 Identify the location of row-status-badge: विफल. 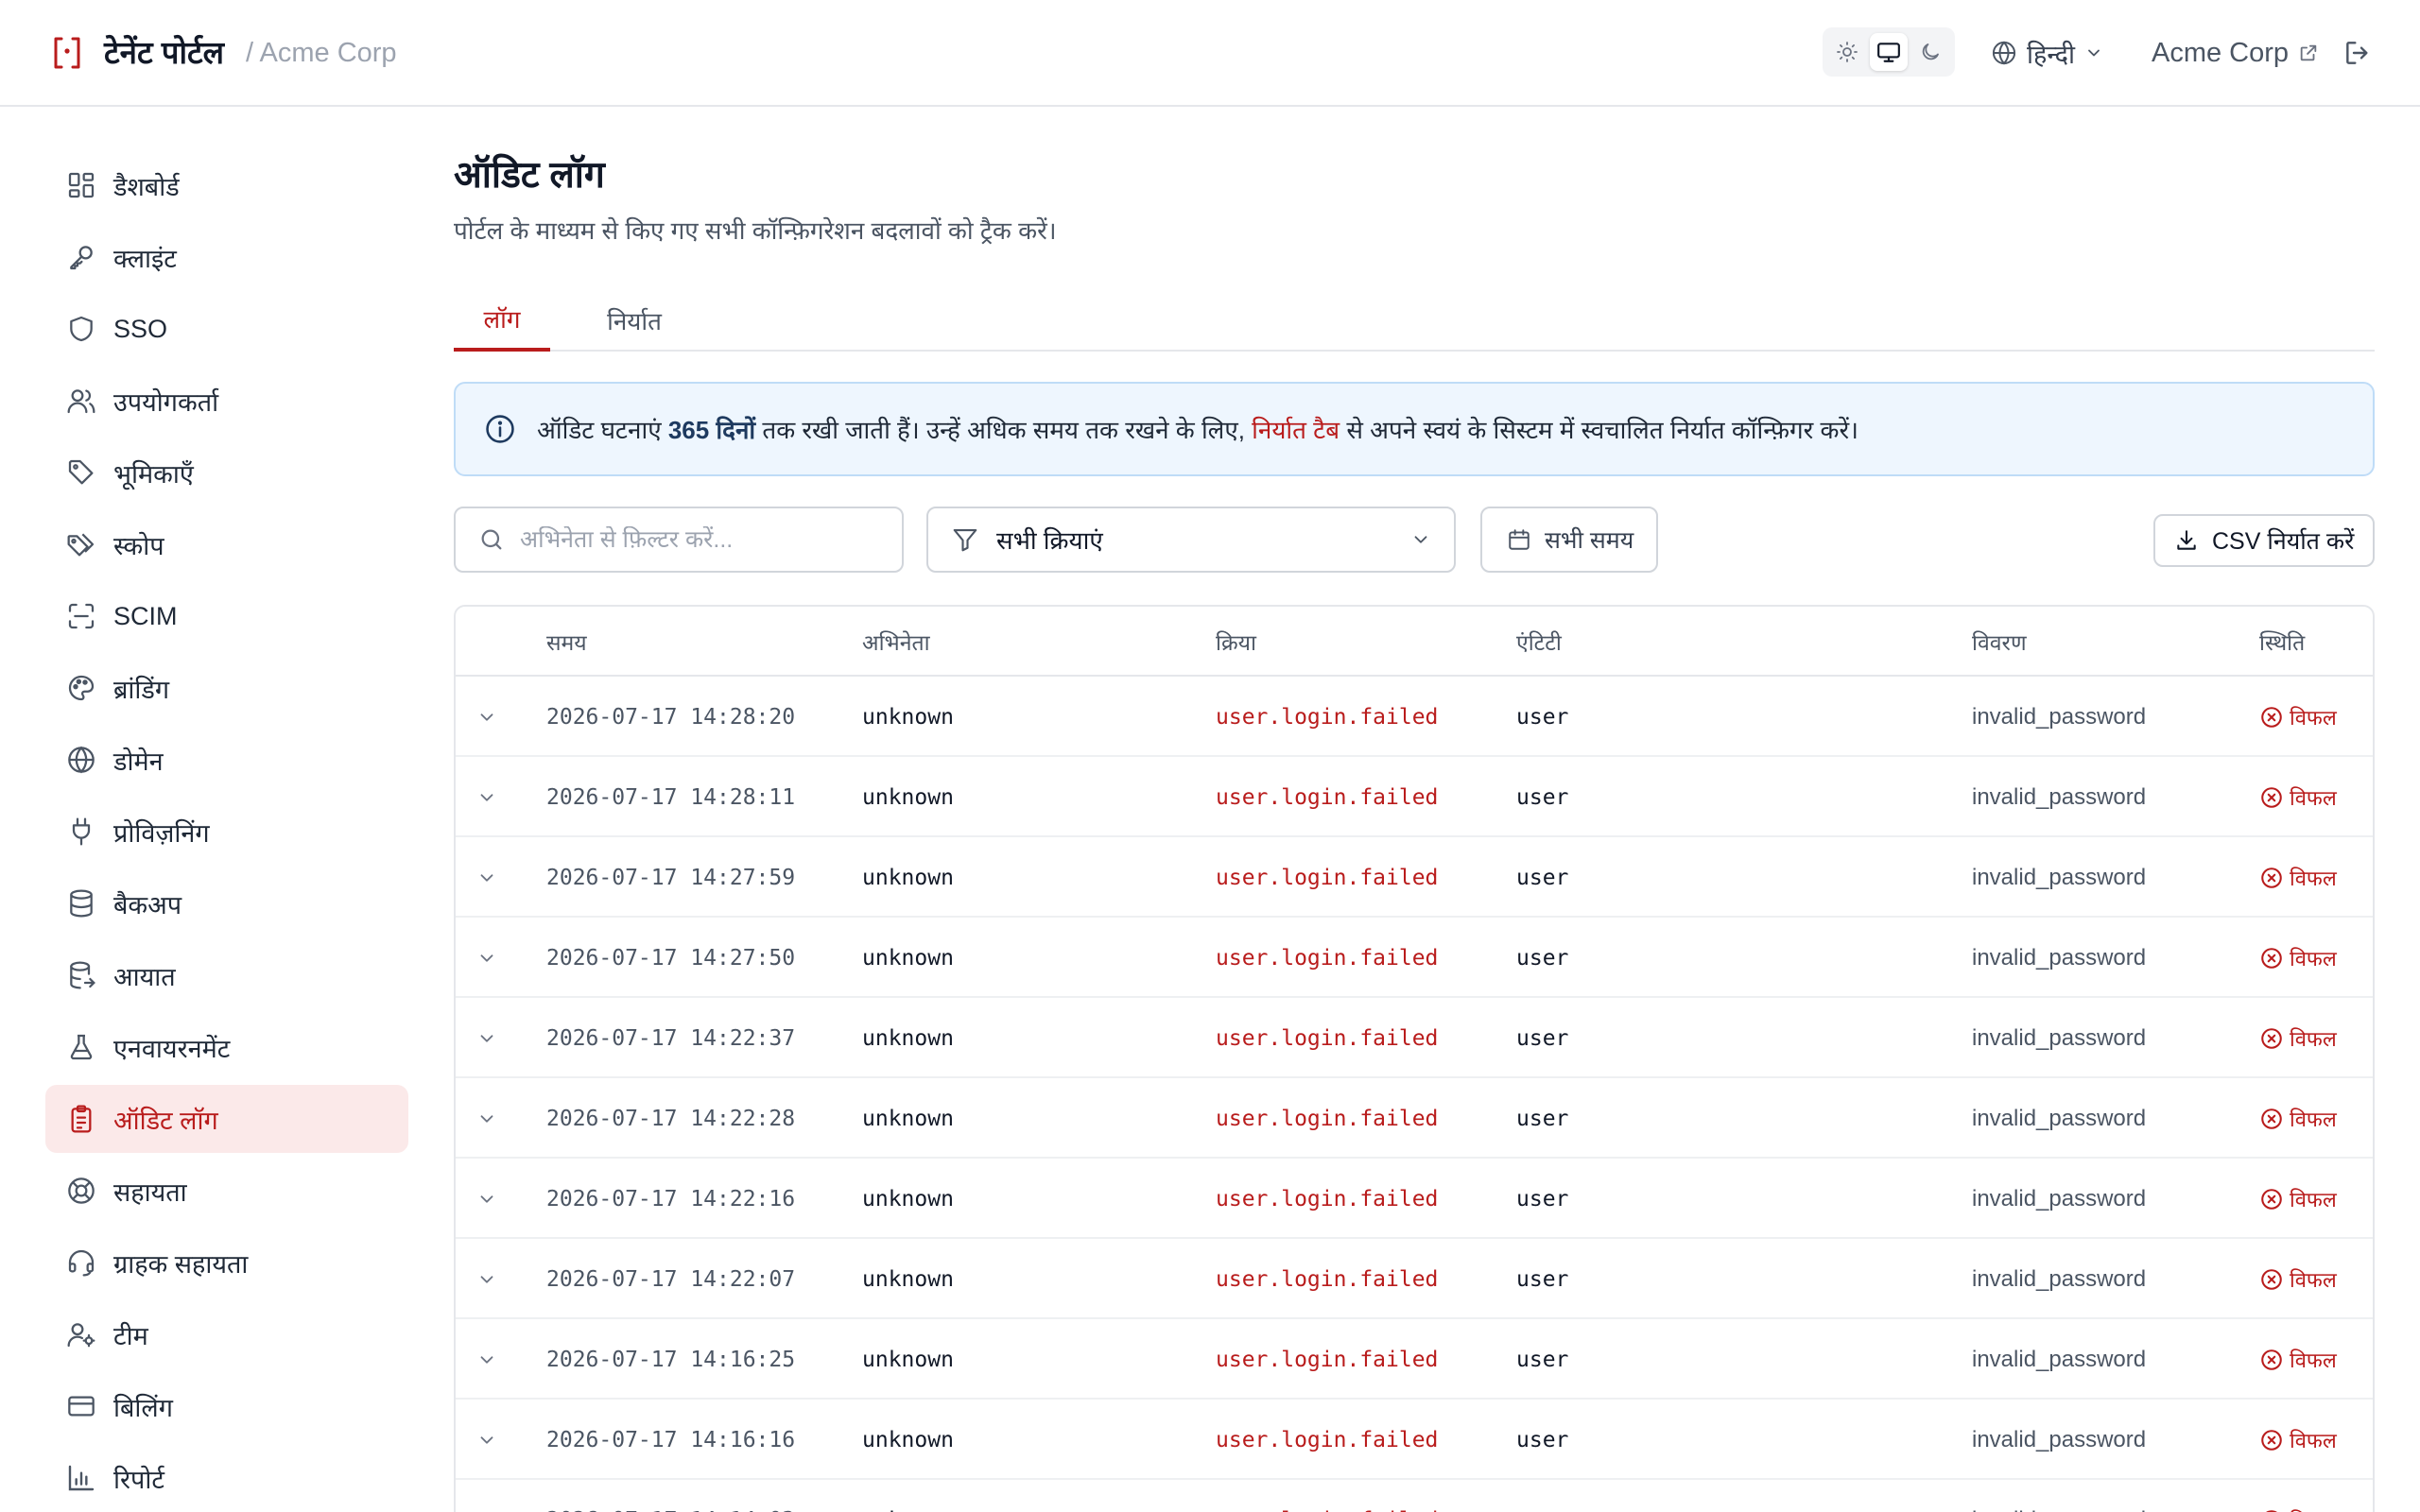
(2298, 1118).